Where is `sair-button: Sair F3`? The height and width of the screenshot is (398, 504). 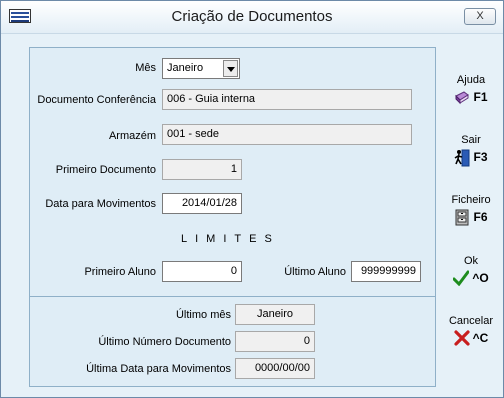
sair-button: Sair F3 is located at coordinates (471, 154).